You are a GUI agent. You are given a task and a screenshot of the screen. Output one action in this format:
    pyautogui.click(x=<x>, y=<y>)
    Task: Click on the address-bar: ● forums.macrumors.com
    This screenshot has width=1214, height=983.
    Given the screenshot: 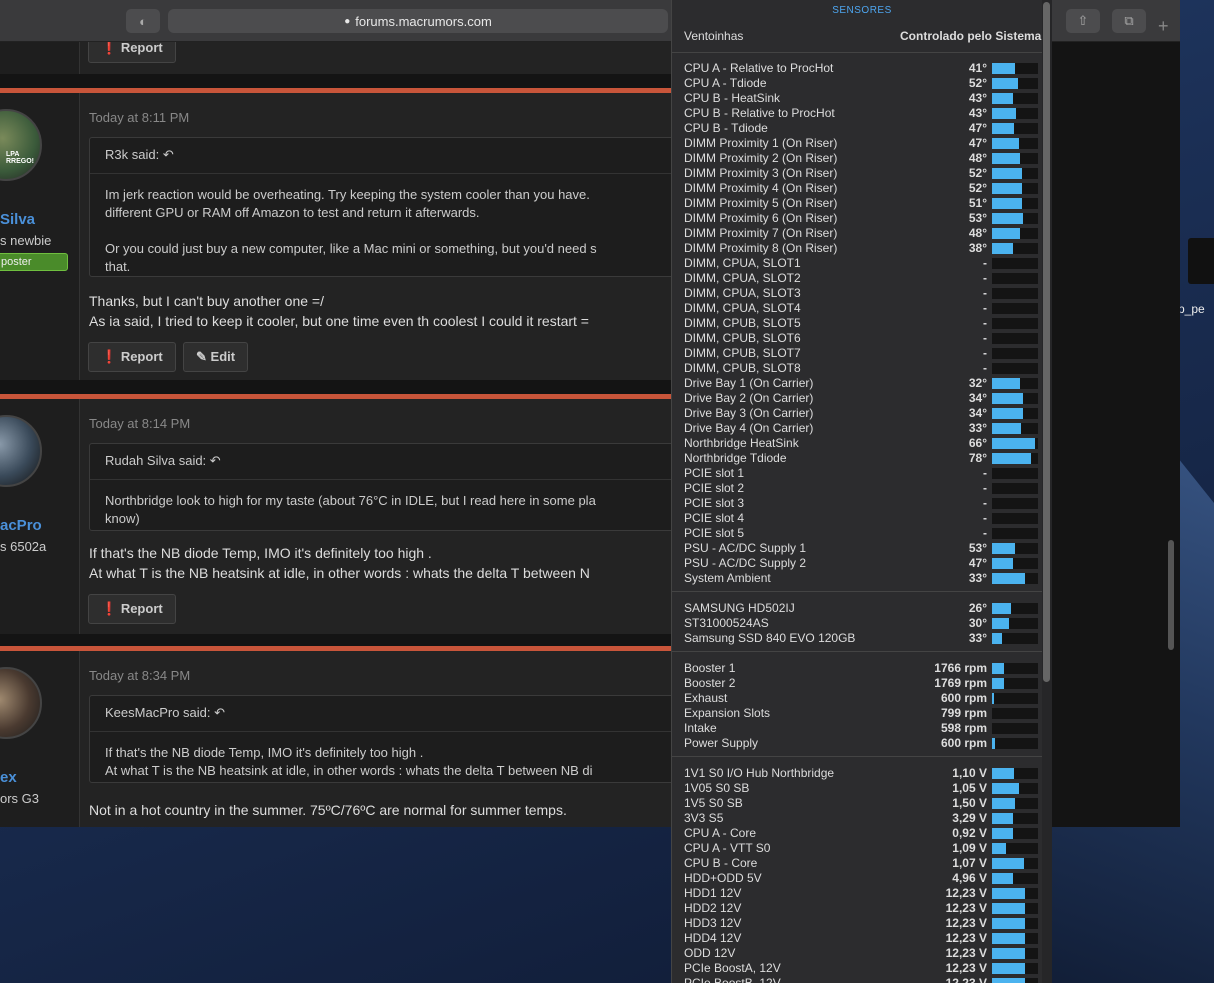 What is the action you would take?
    pyautogui.click(x=418, y=21)
    